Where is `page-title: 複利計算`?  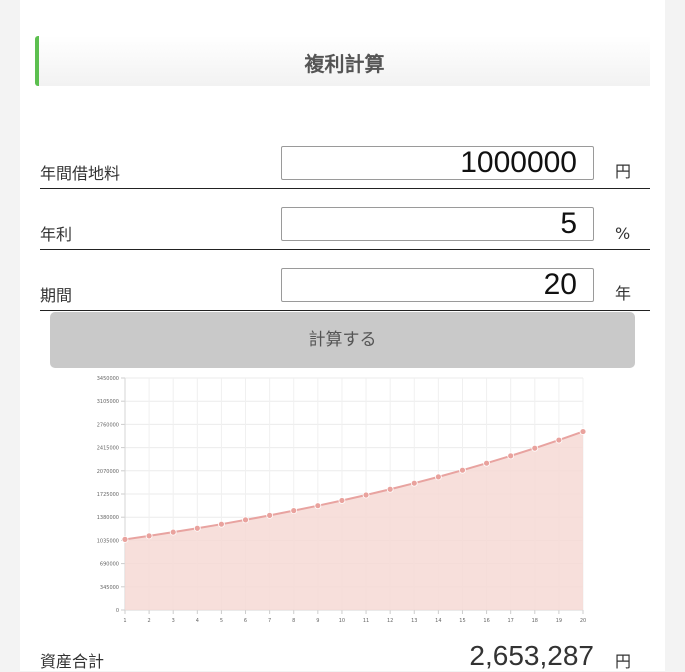 page-title: 複利計算 is located at coordinates (344, 64).